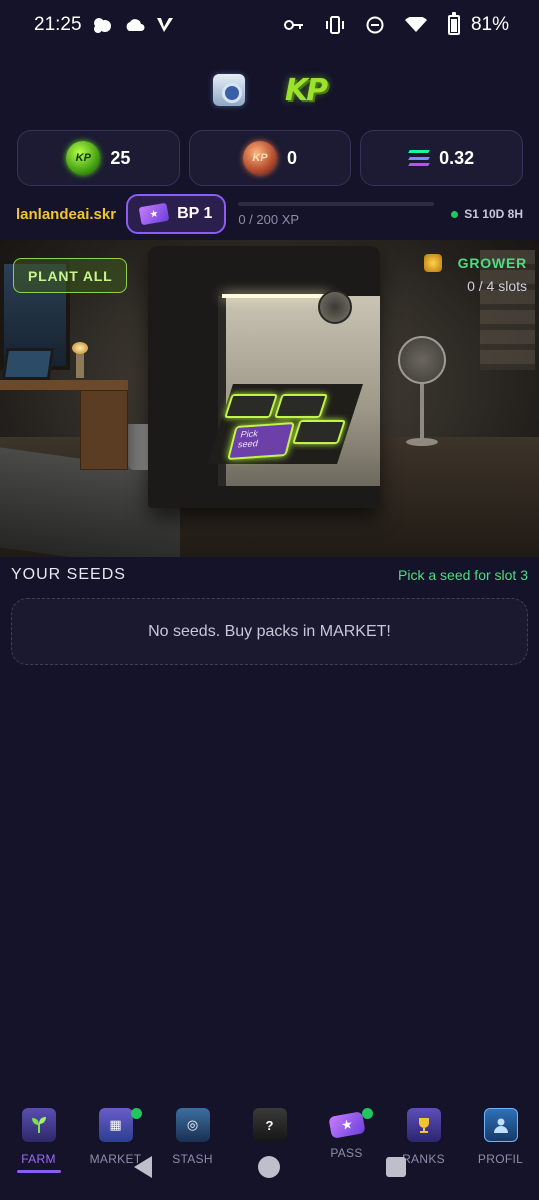 Image resolution: width=539 pixels, height=1200 pixels. What do you see at coordinates (103, 25) in the screenshot?
I see `weather-icon` at bounding box center [103, 25].